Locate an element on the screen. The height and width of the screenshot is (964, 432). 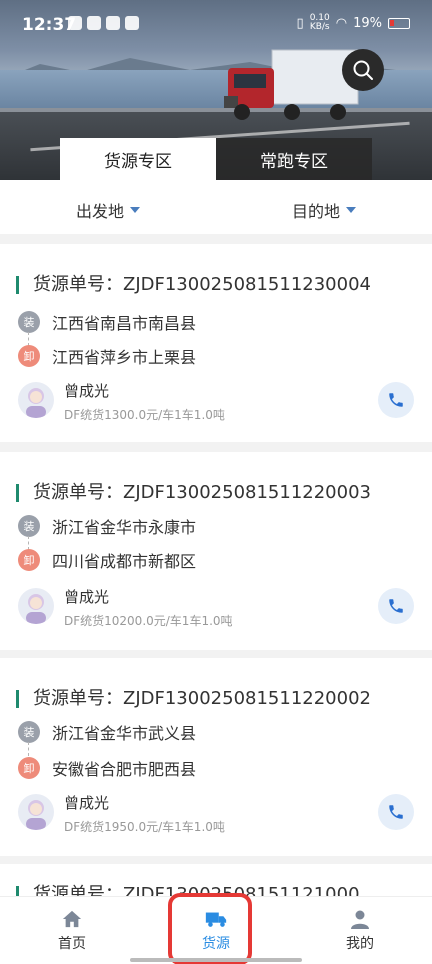
system-status: ▯ 0.10 KB/s ◠ 19% is located at coordinates (353, 23).